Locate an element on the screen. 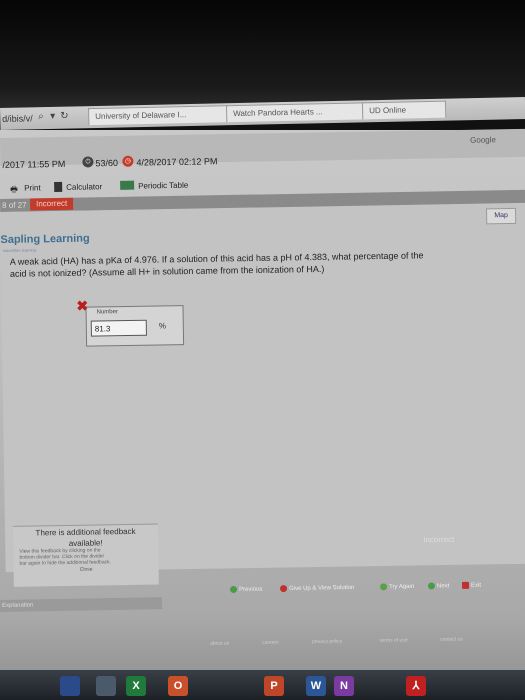 The width and height of the screenshot is (525, 700). feedback-close-button: Close is located at coordinates (86, 570).